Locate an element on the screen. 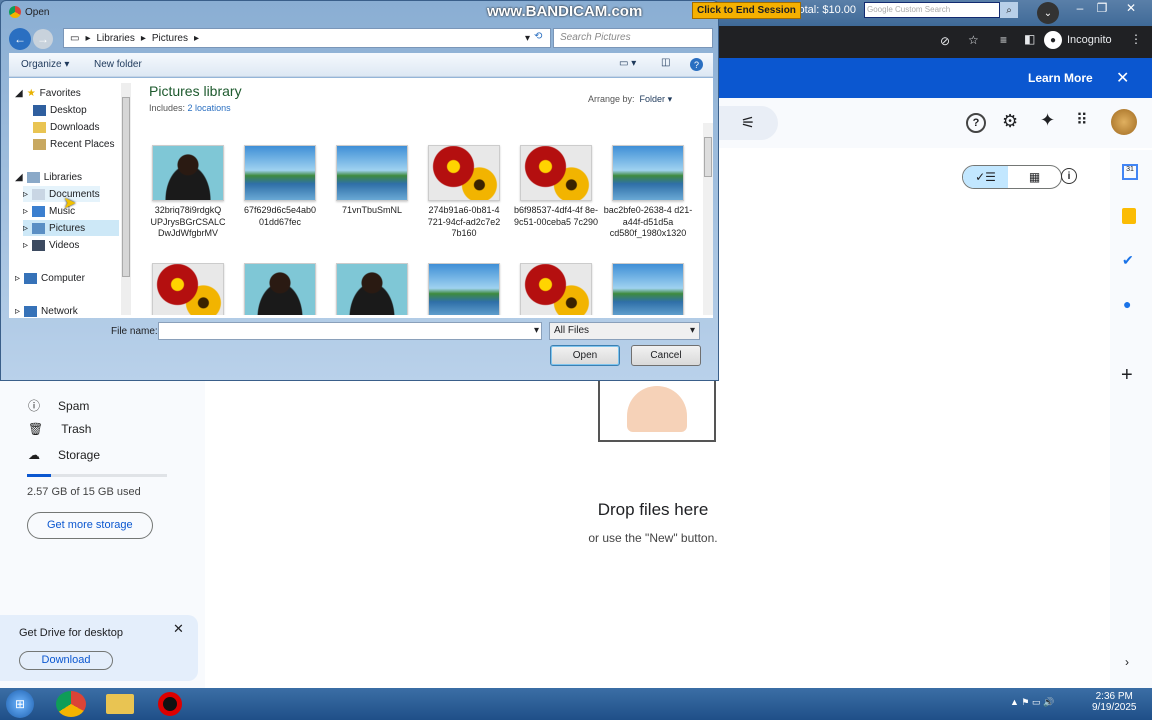 This screenshot has width=1152, height=720. organize-button: Organize ▾ is located at coordinates (45, 64).